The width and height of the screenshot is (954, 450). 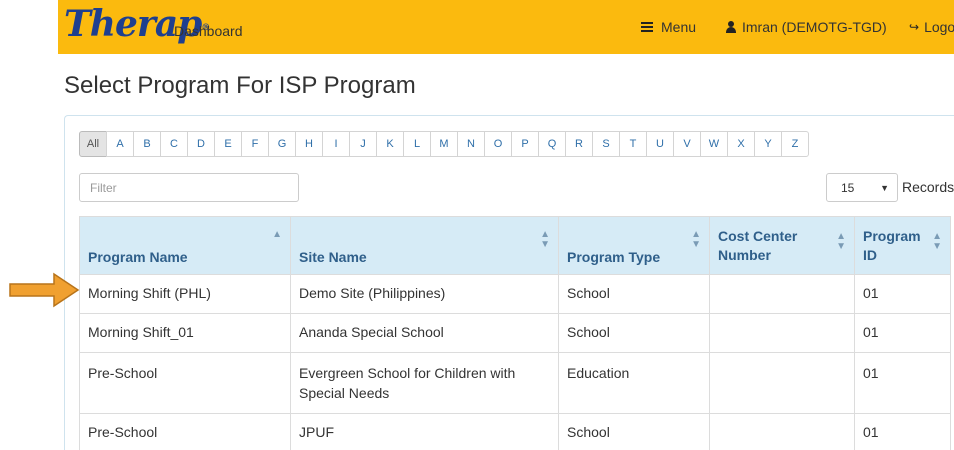 What do you see at coordinates (336, 144) in the screenshot?
I see `alphabet-filter-i: I` at bounding box center [336, 144].